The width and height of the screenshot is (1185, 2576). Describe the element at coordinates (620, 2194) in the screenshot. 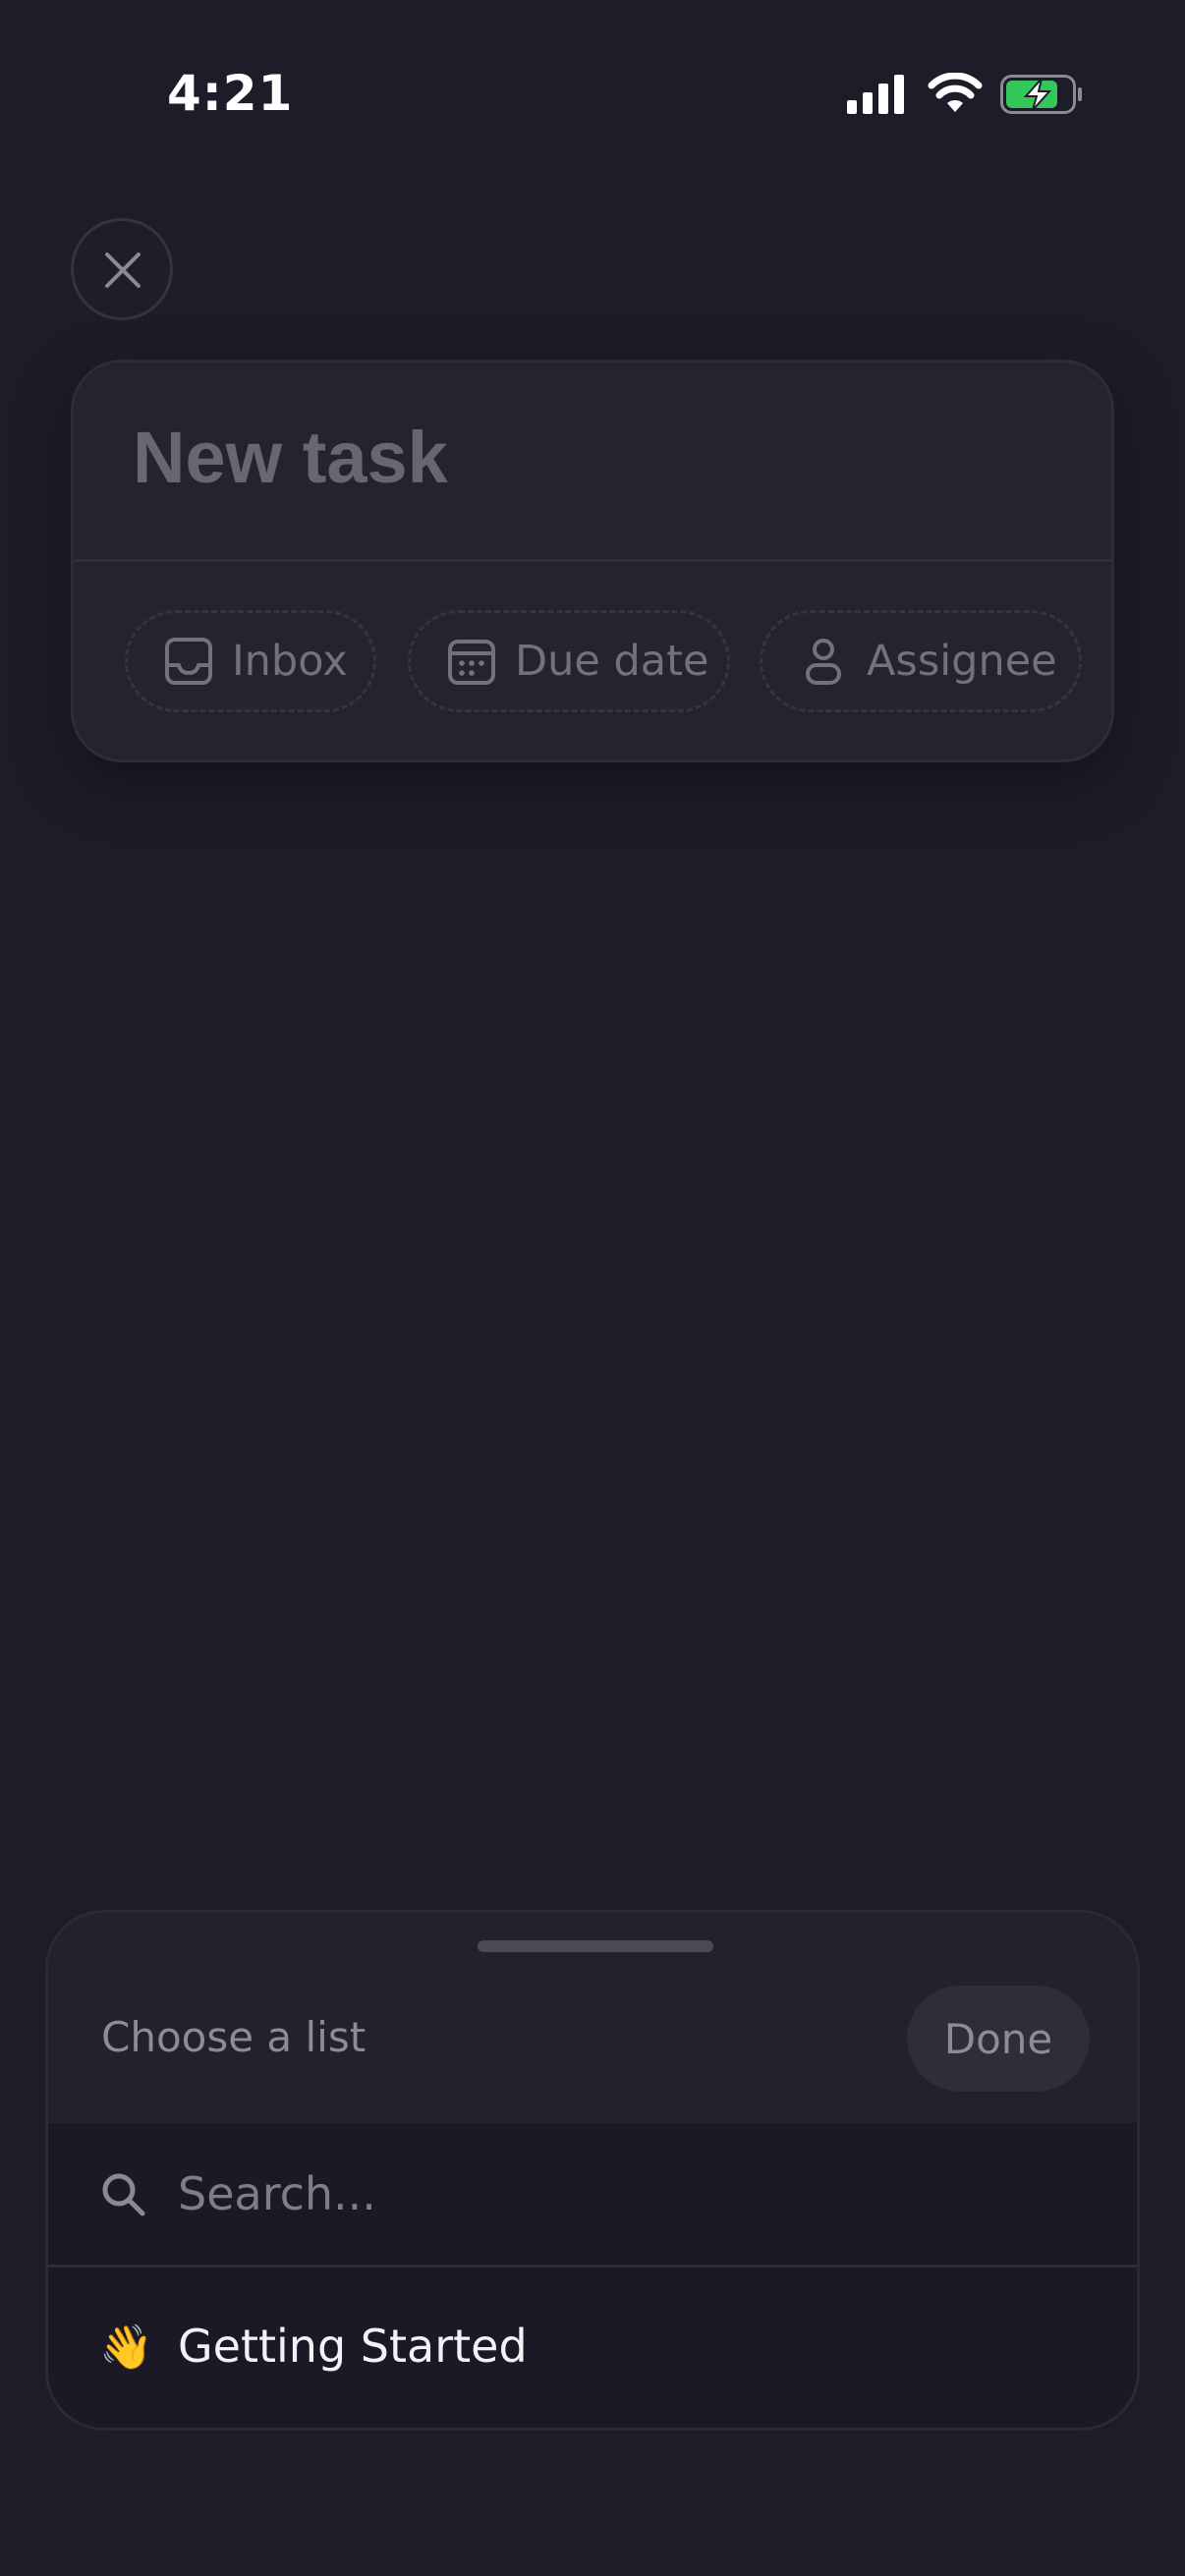

I see `search-input` at that location.